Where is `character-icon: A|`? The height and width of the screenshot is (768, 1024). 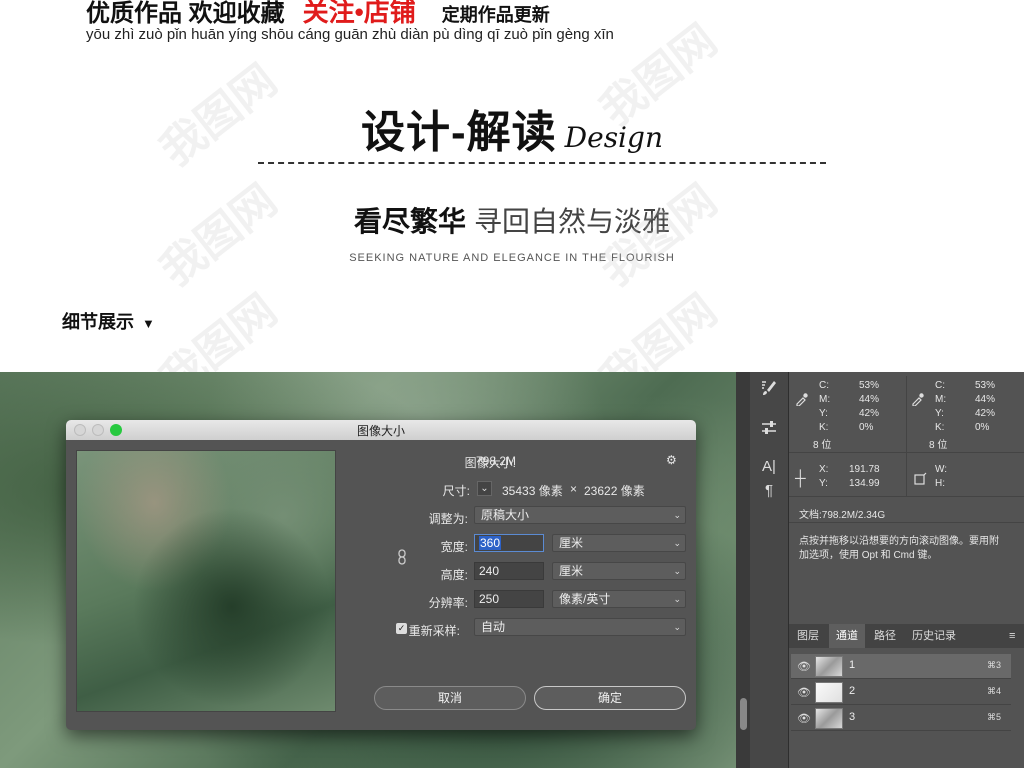
character-icon: A| is located at coordinates (769, 467).